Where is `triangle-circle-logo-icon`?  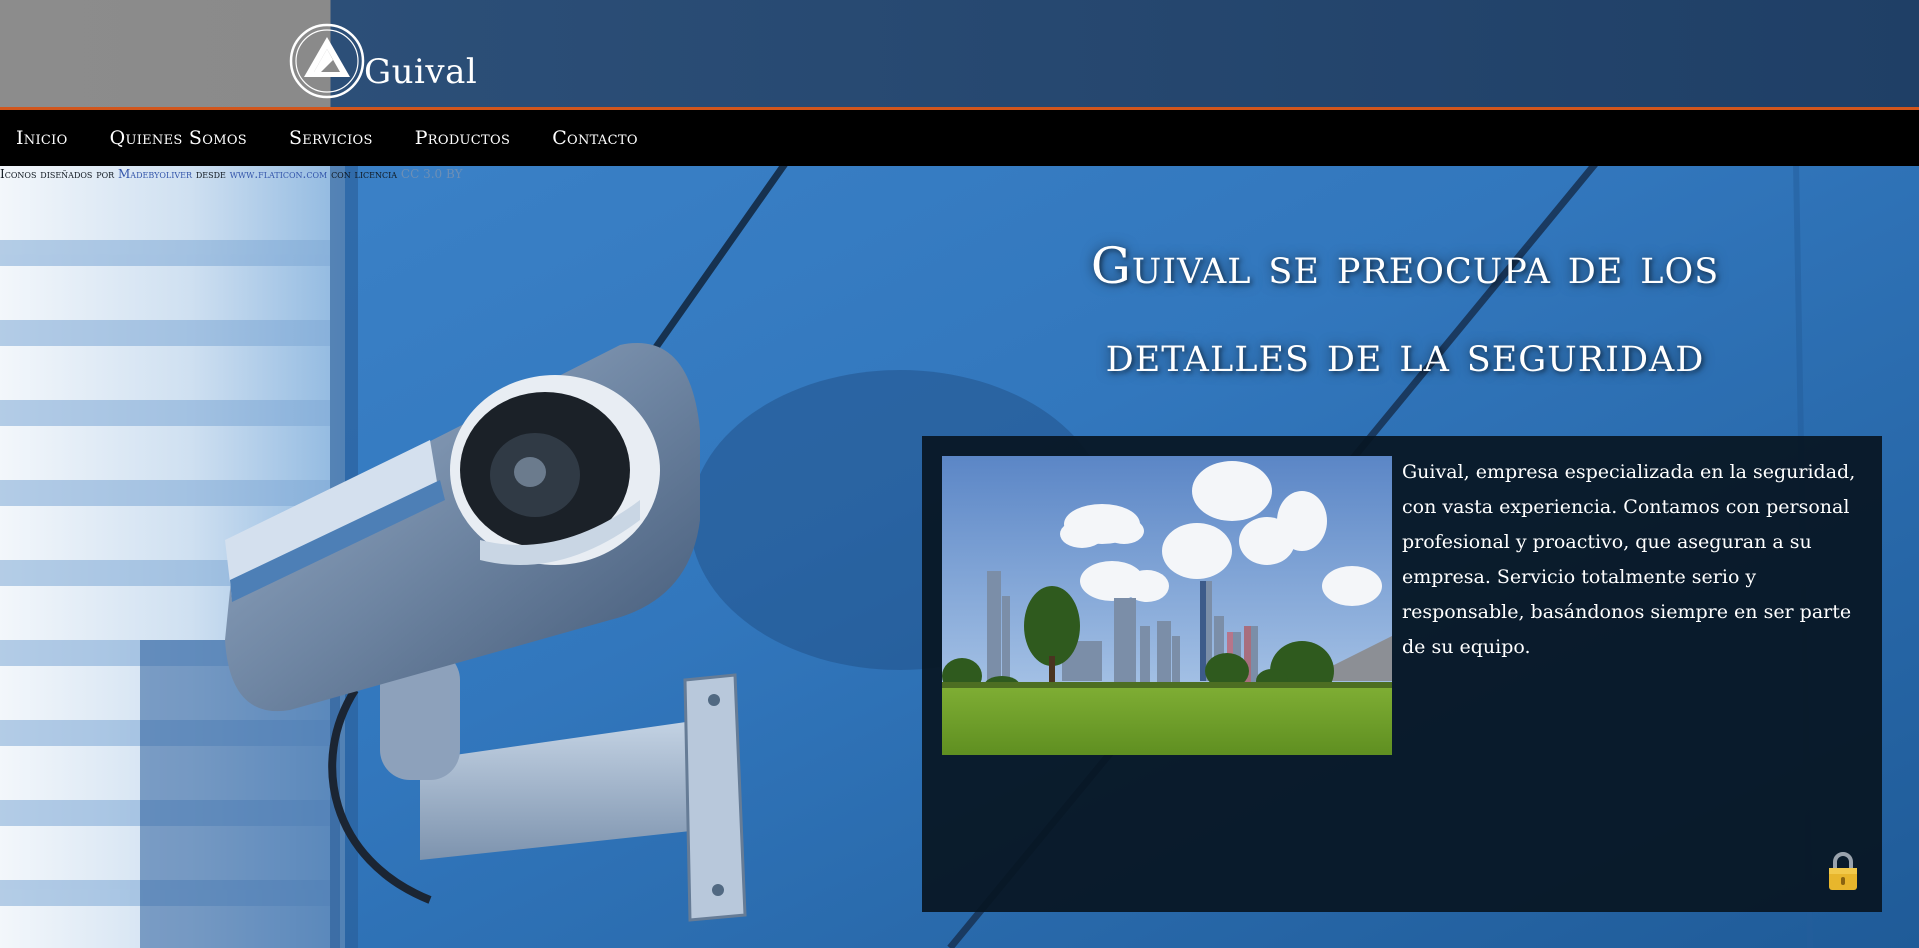 triangle-circle-logo-icon is located at coordinates (327, 61).